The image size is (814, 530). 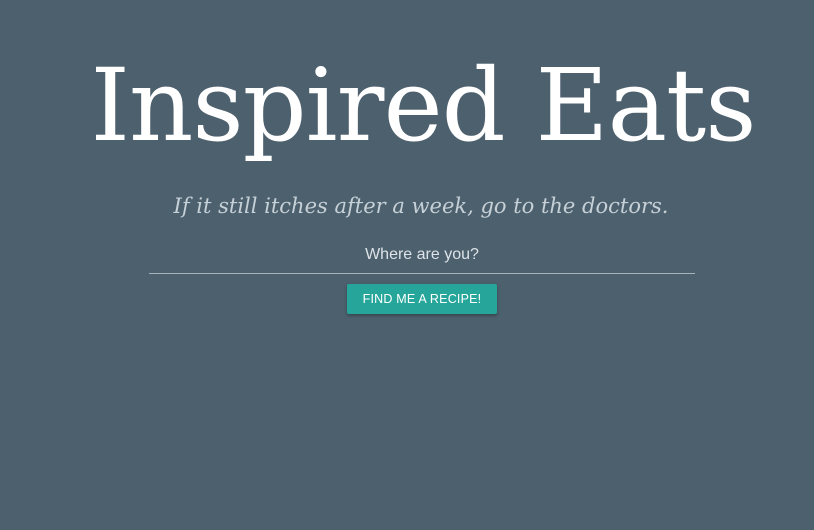 I want to click on location-field, so click(x=422, y=255).